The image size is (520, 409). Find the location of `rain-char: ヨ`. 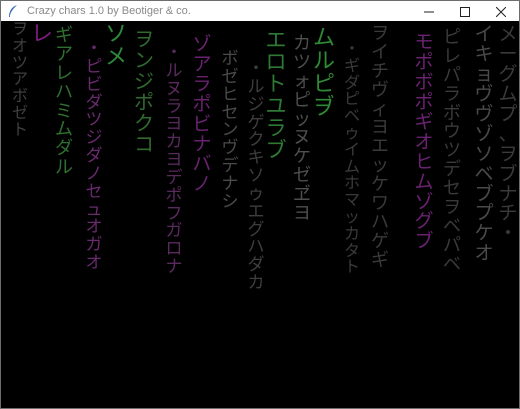

rain-char: ヨ is located at coordinates (302, 214).